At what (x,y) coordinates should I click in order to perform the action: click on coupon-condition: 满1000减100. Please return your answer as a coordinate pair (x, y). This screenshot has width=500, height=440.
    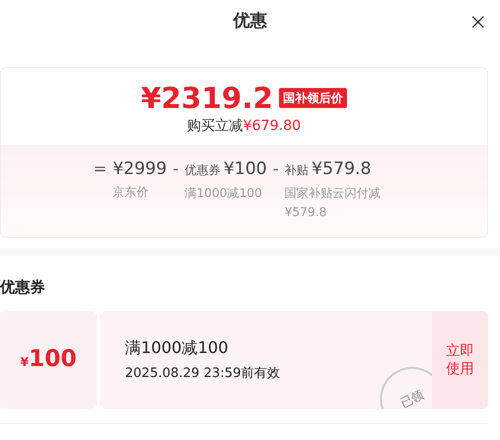
    Looking at the image, I should click on (177, 347).